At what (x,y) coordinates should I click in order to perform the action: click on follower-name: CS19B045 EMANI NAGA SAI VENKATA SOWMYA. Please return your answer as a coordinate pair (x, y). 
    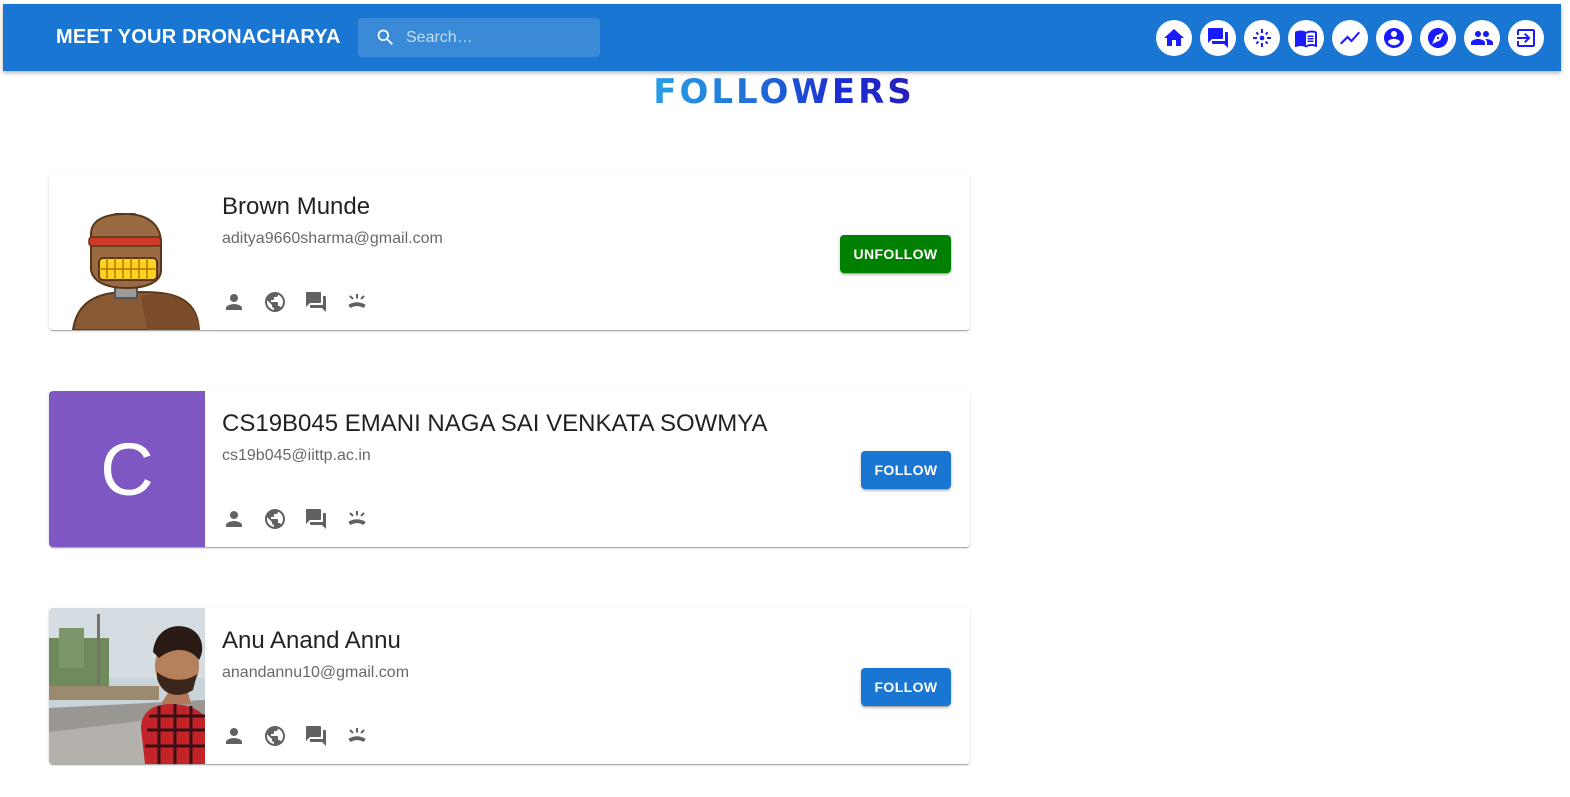
    Looking at the image, I should click on (495, 424).